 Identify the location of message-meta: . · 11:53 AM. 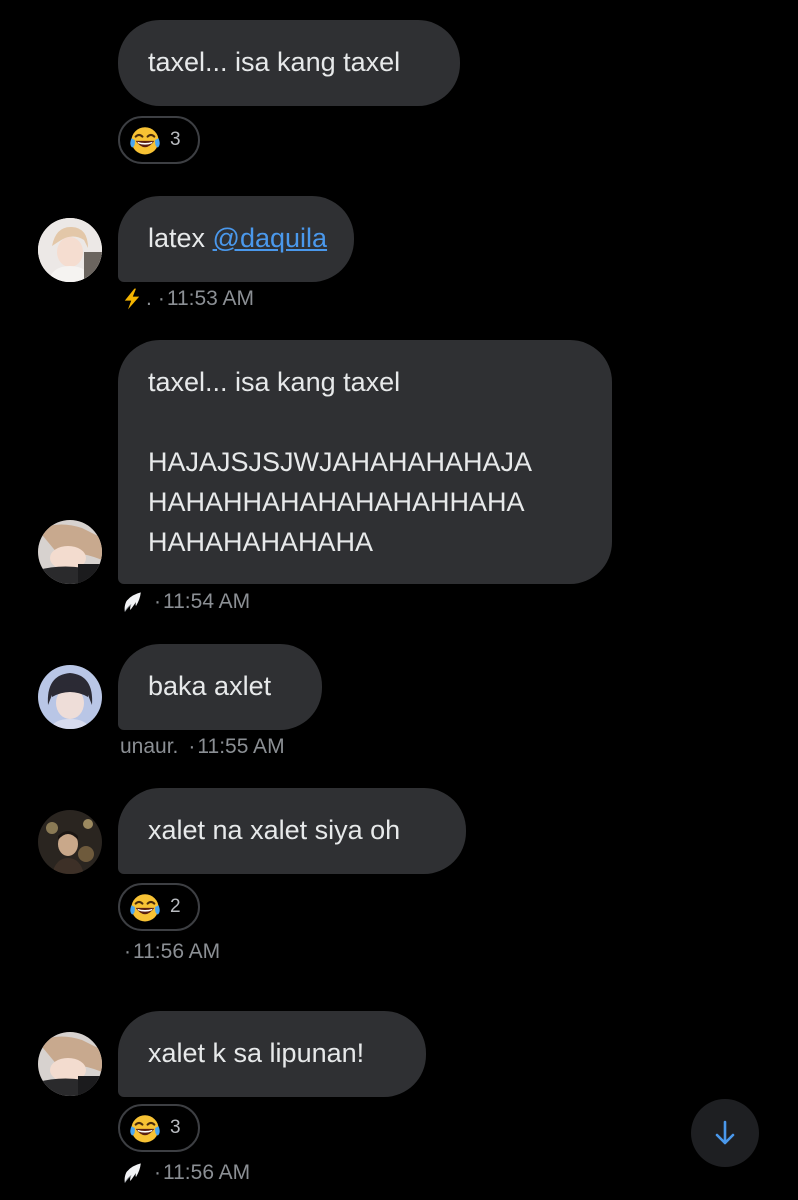
(187, 299).